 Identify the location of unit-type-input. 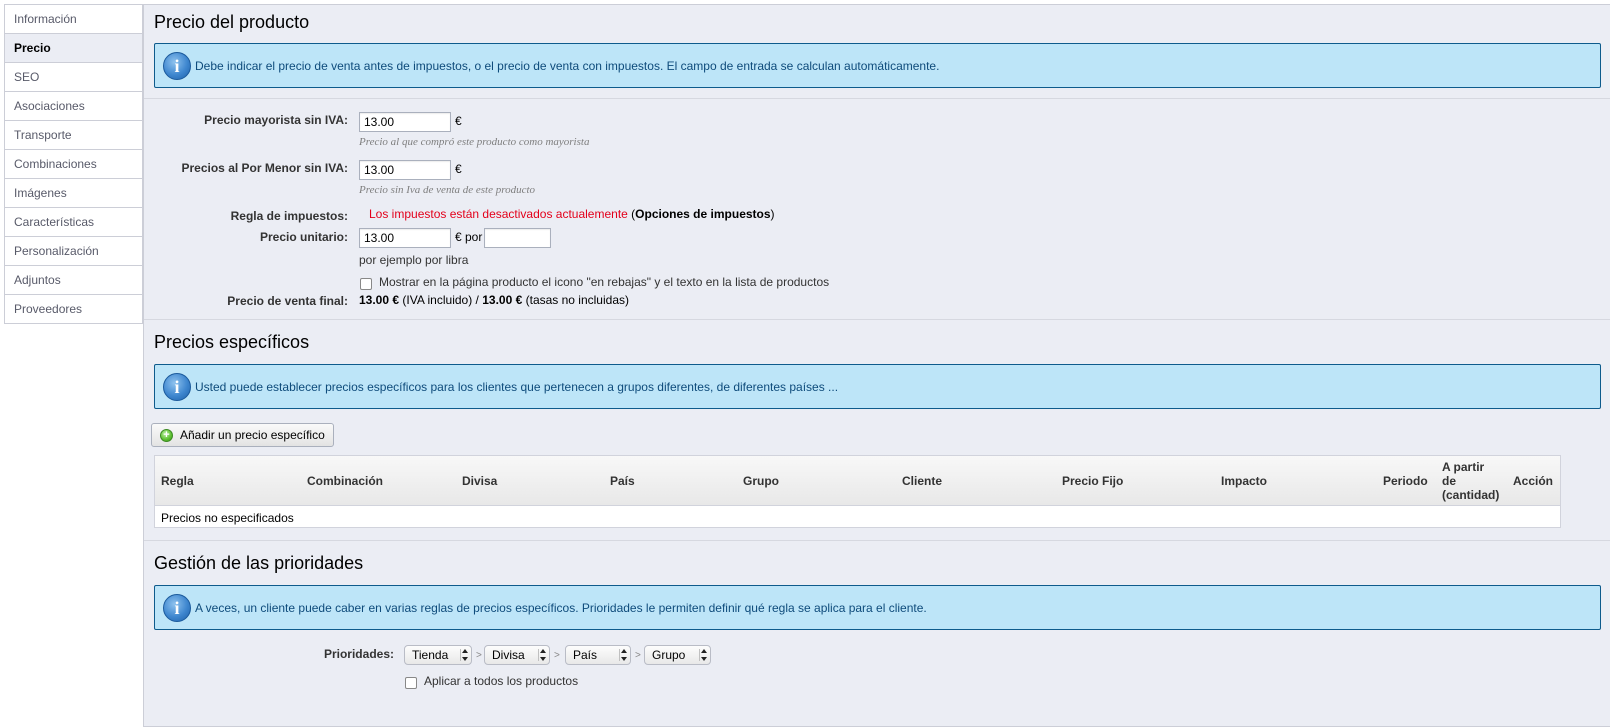
(517, 238).